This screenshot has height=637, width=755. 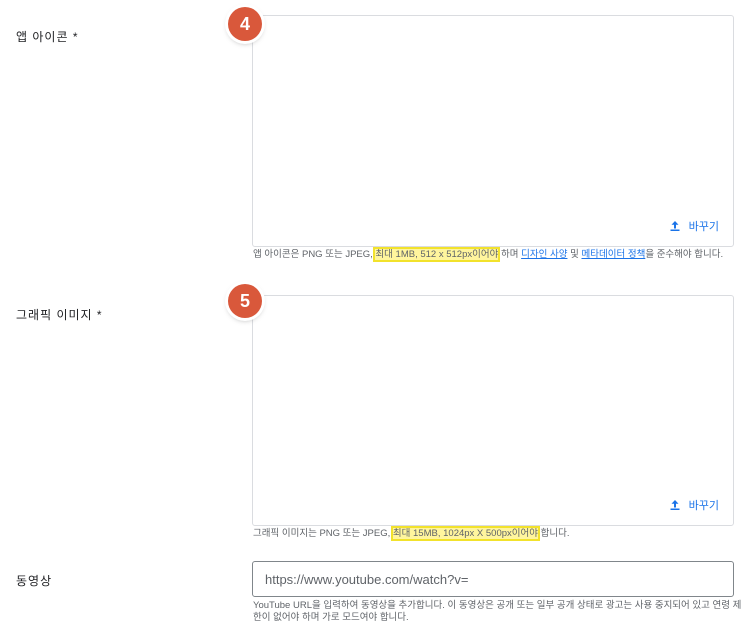 What do you see at coordinates (245, 301) in the screenshot?
I see `step-badge-5: 5` at bounding box center [245, 301].